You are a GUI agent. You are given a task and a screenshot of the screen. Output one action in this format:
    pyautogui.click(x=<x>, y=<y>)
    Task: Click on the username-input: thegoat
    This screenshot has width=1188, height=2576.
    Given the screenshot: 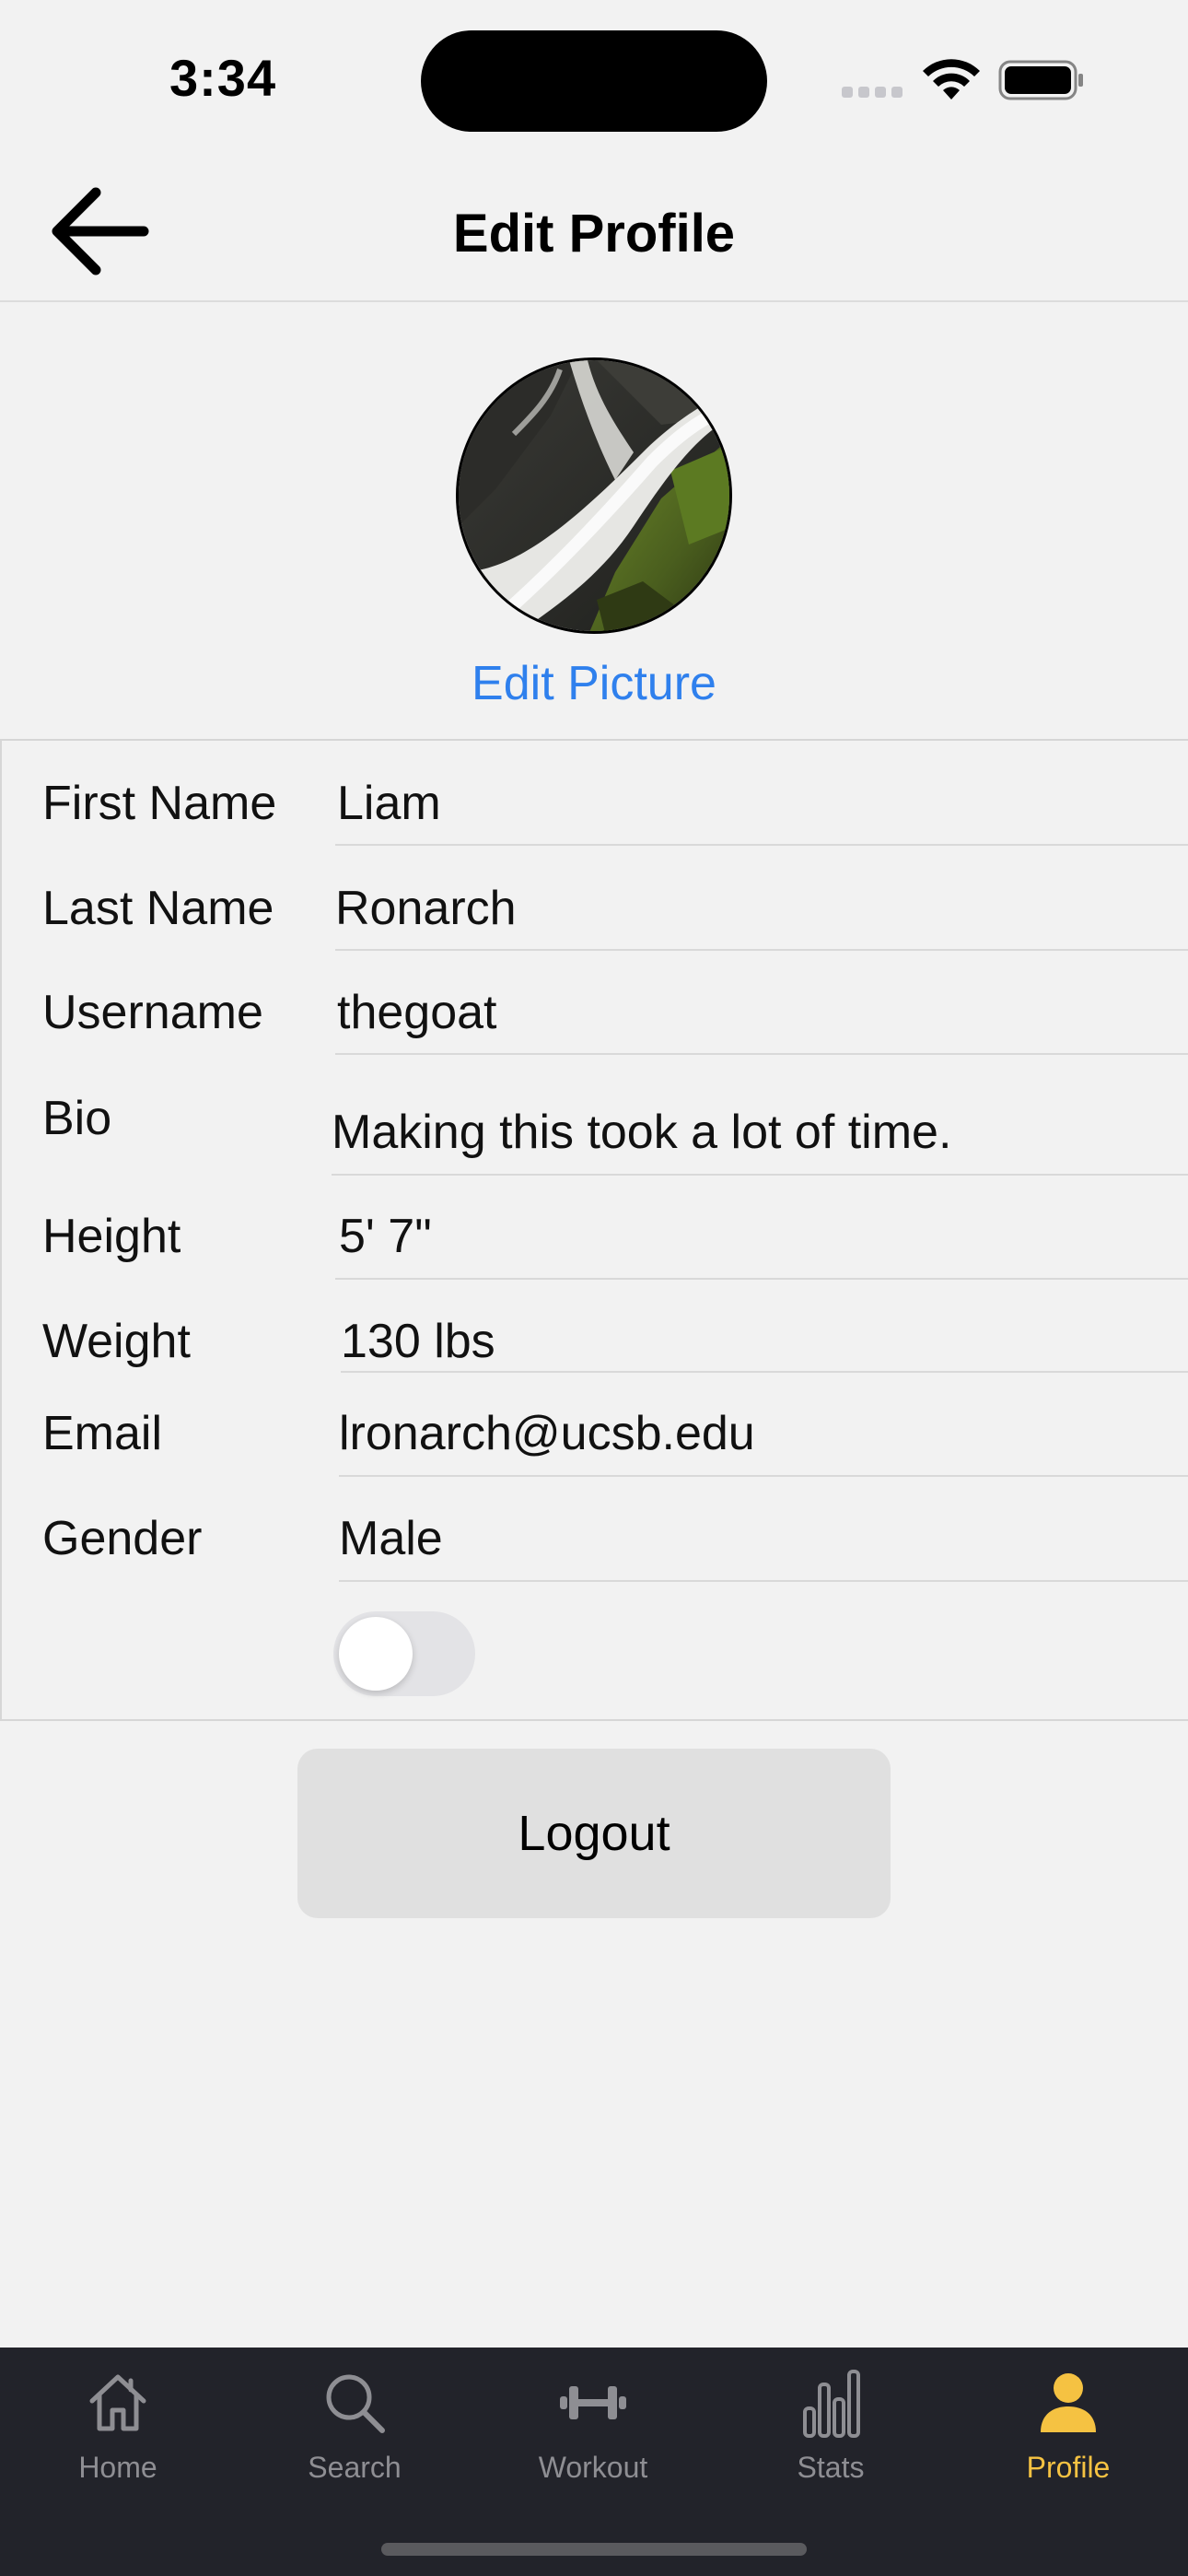 What is the action you would take?
    pyautogui.click(x=417, y=1012)
    